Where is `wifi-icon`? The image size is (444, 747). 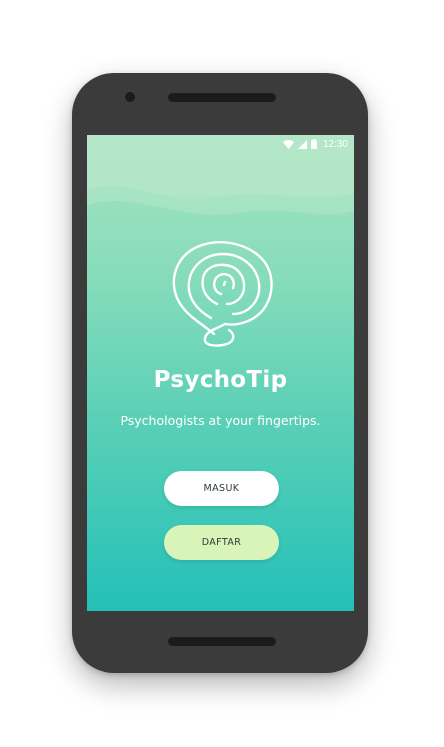 wifi-icon is located at coordinates (288, 144).